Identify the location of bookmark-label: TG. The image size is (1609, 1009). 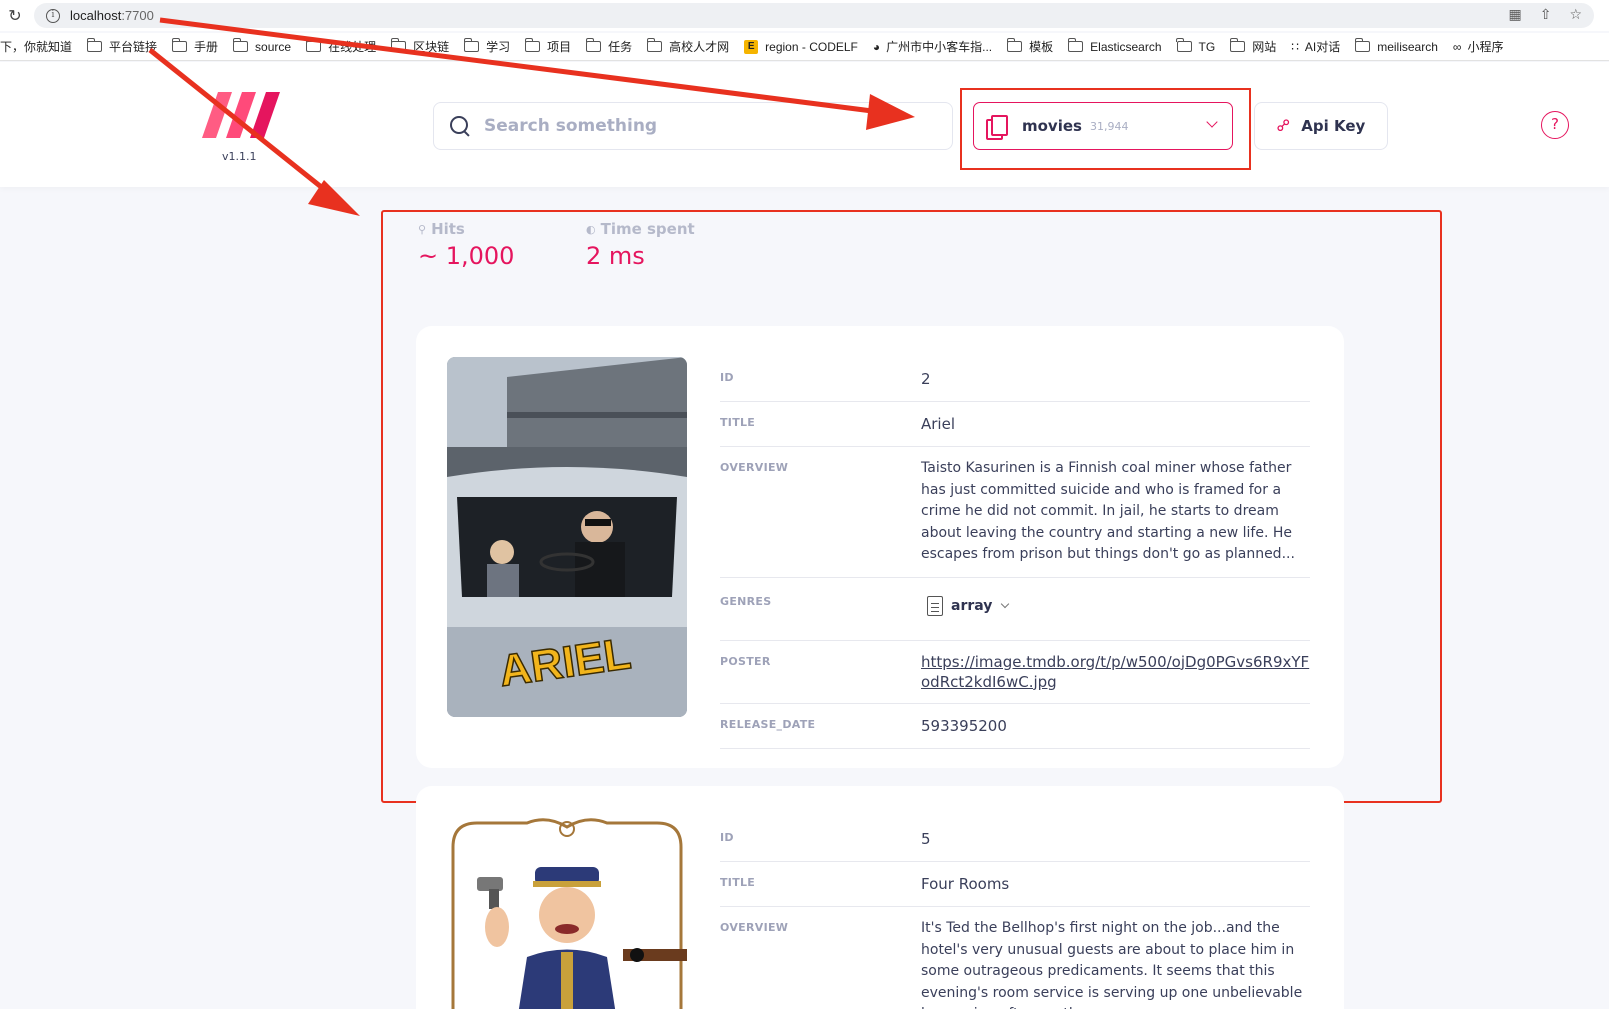
(1207, 46).